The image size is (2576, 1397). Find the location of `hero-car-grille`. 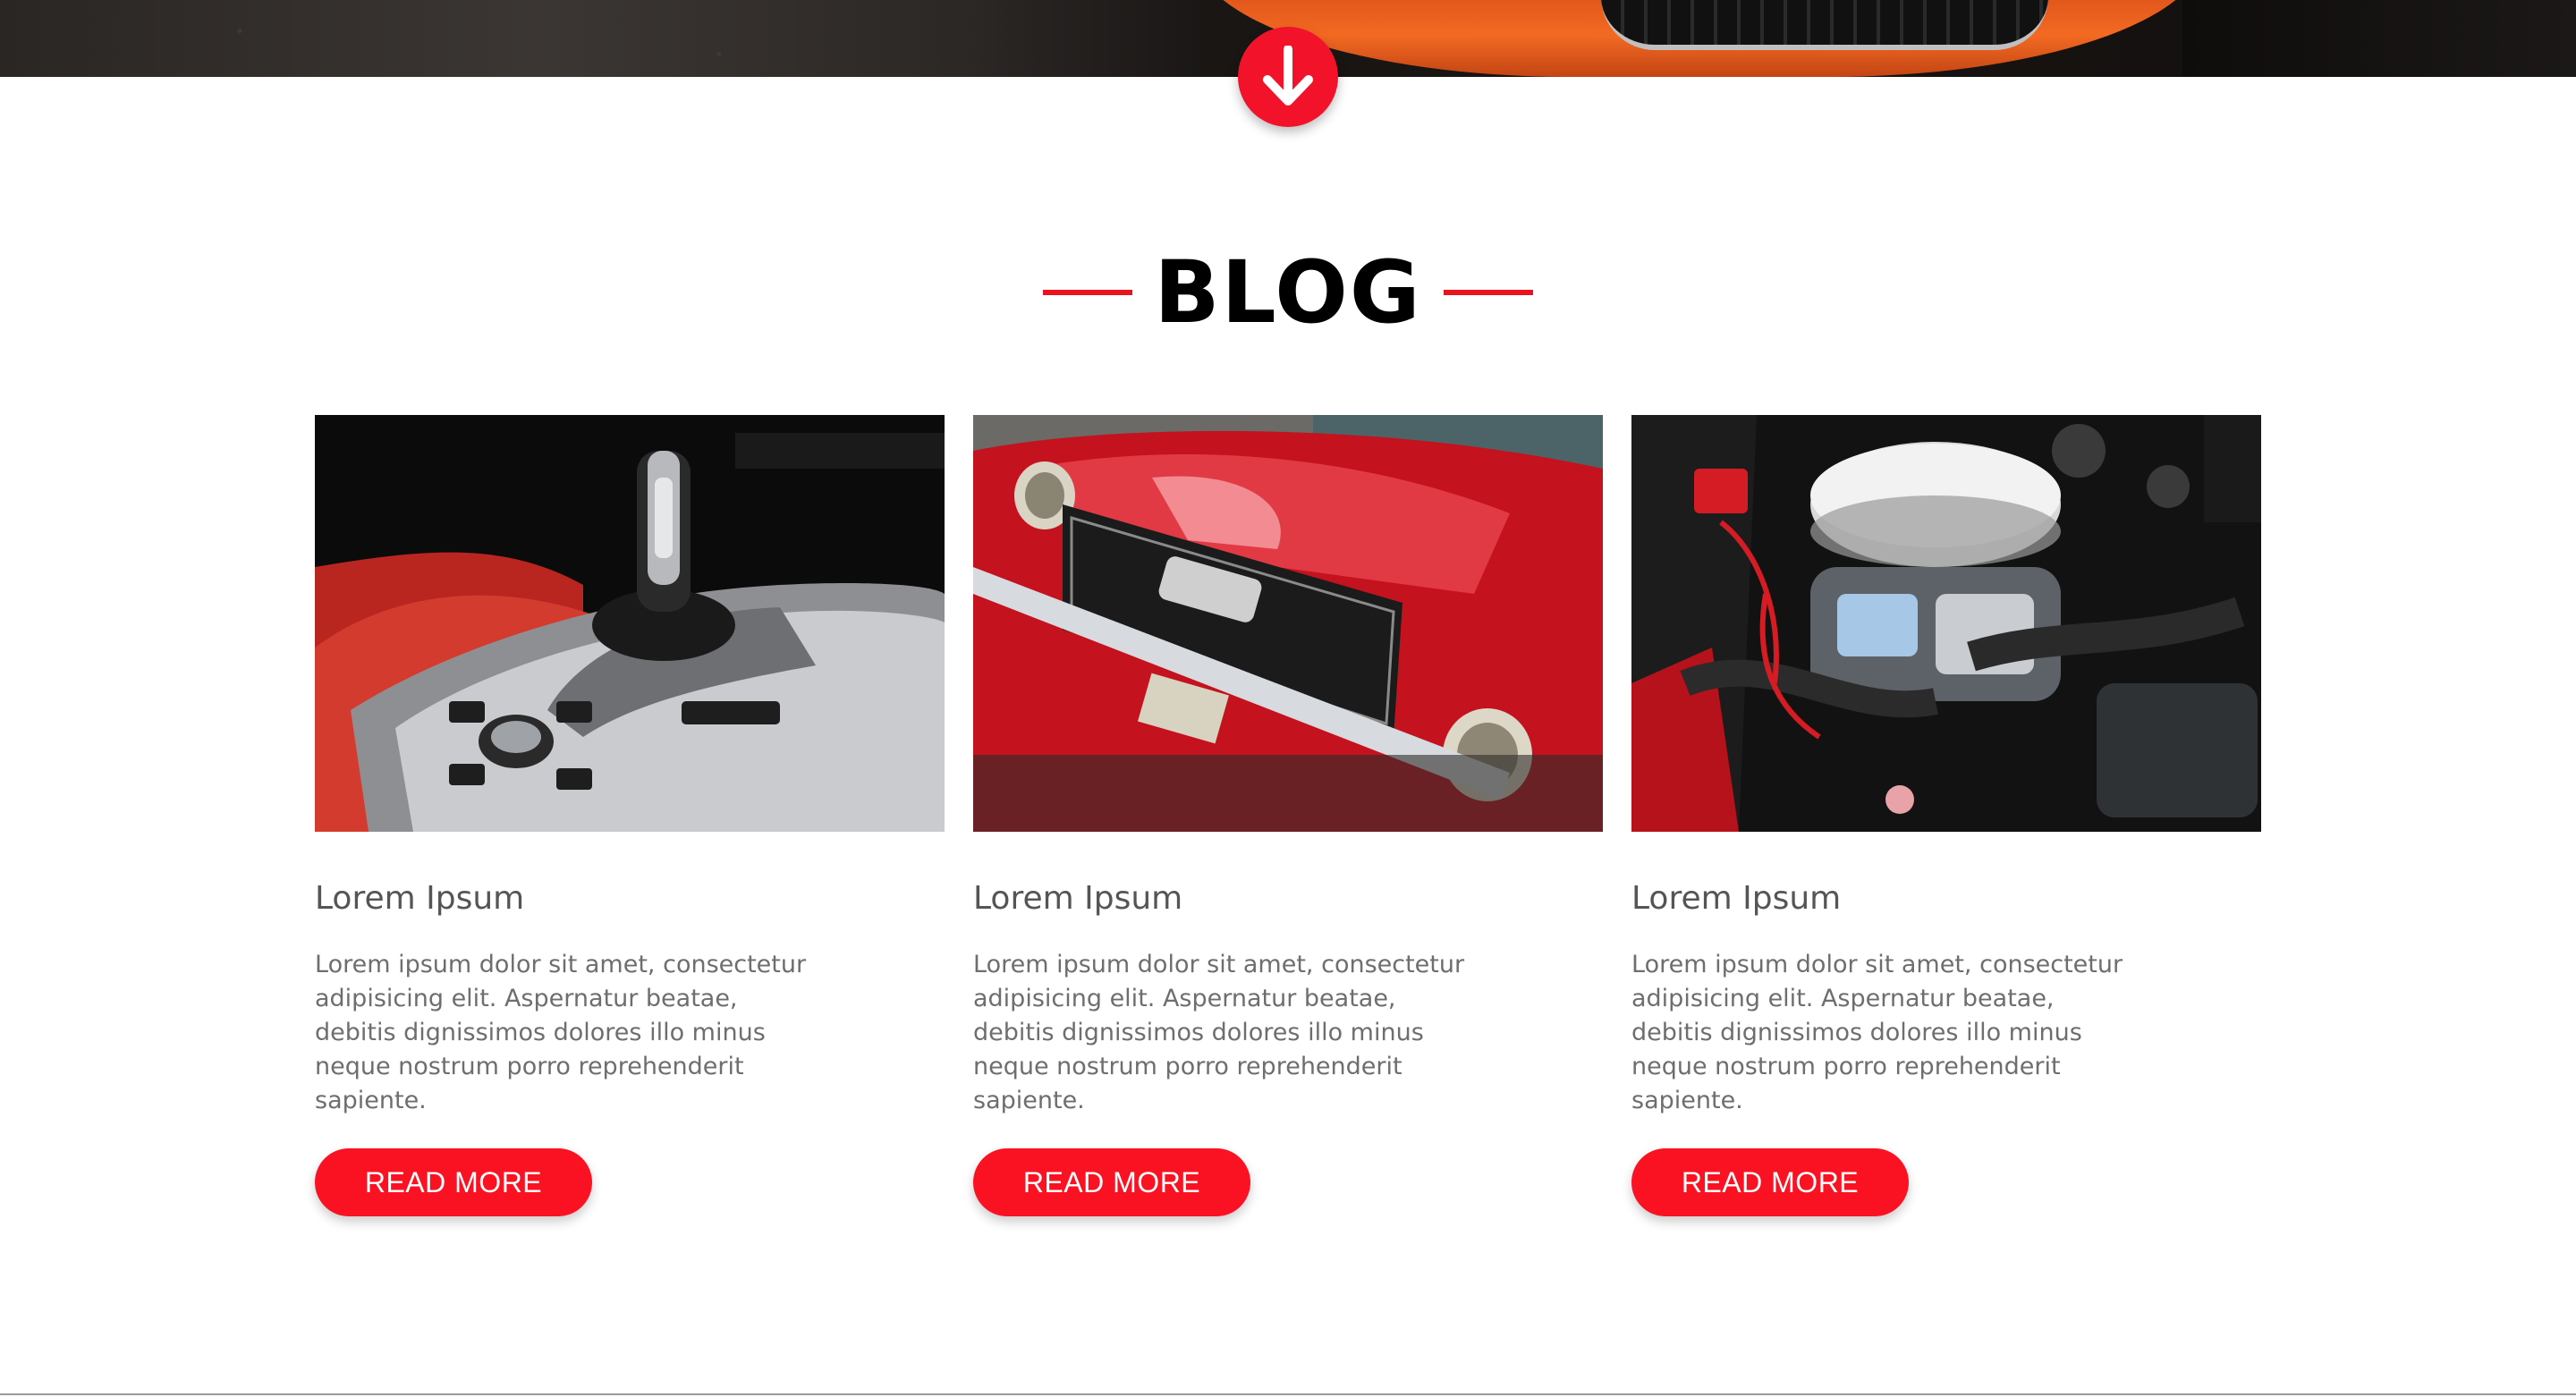

hero-car-grille is located at coordinates (1824, 25).